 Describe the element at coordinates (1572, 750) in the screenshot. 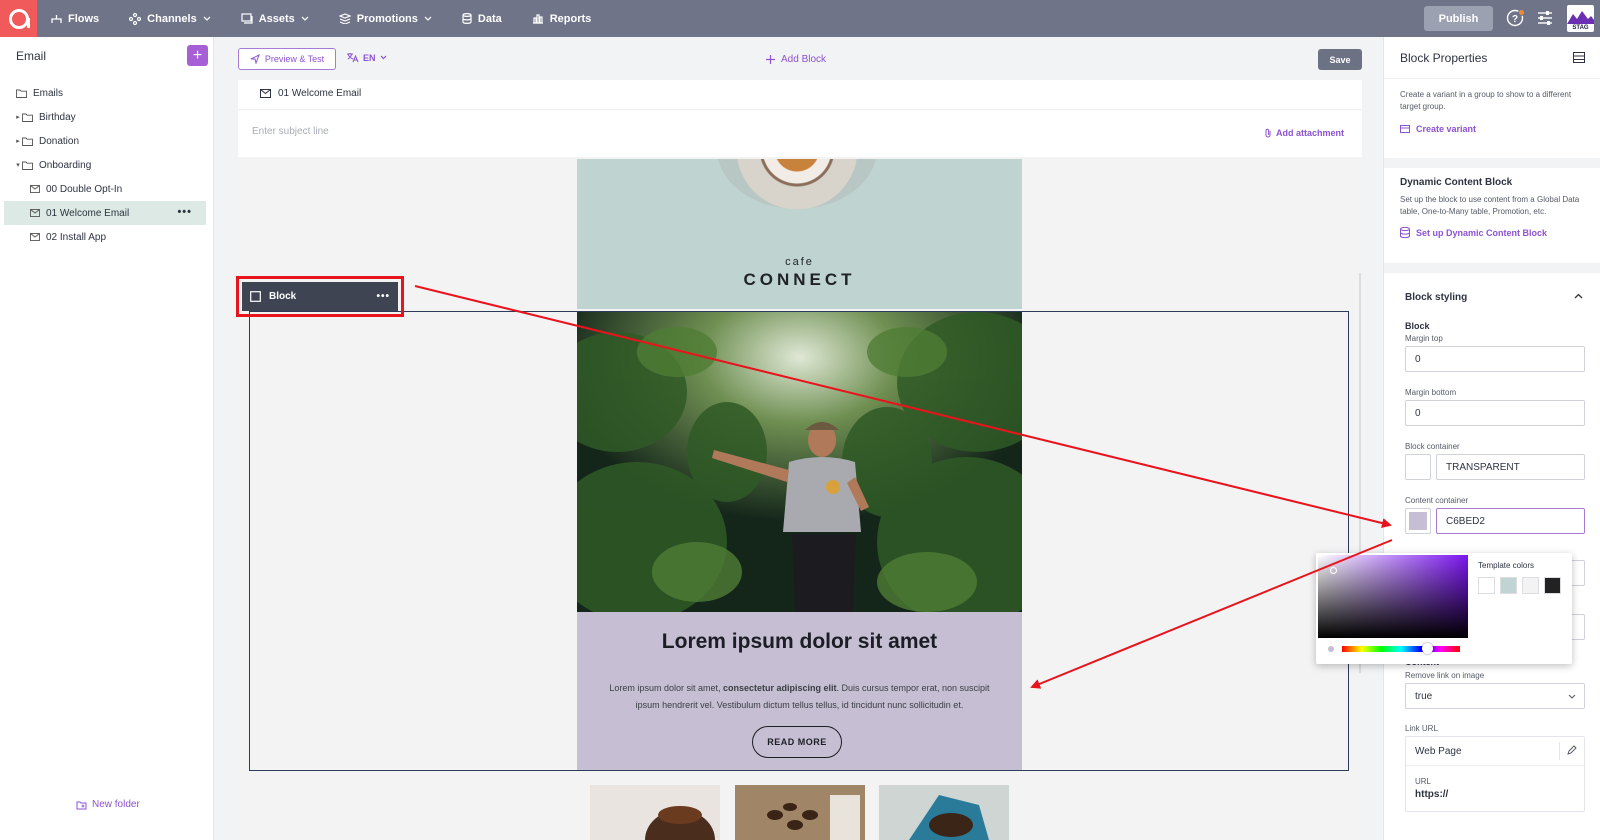

I see `pencil-icon` at that location.